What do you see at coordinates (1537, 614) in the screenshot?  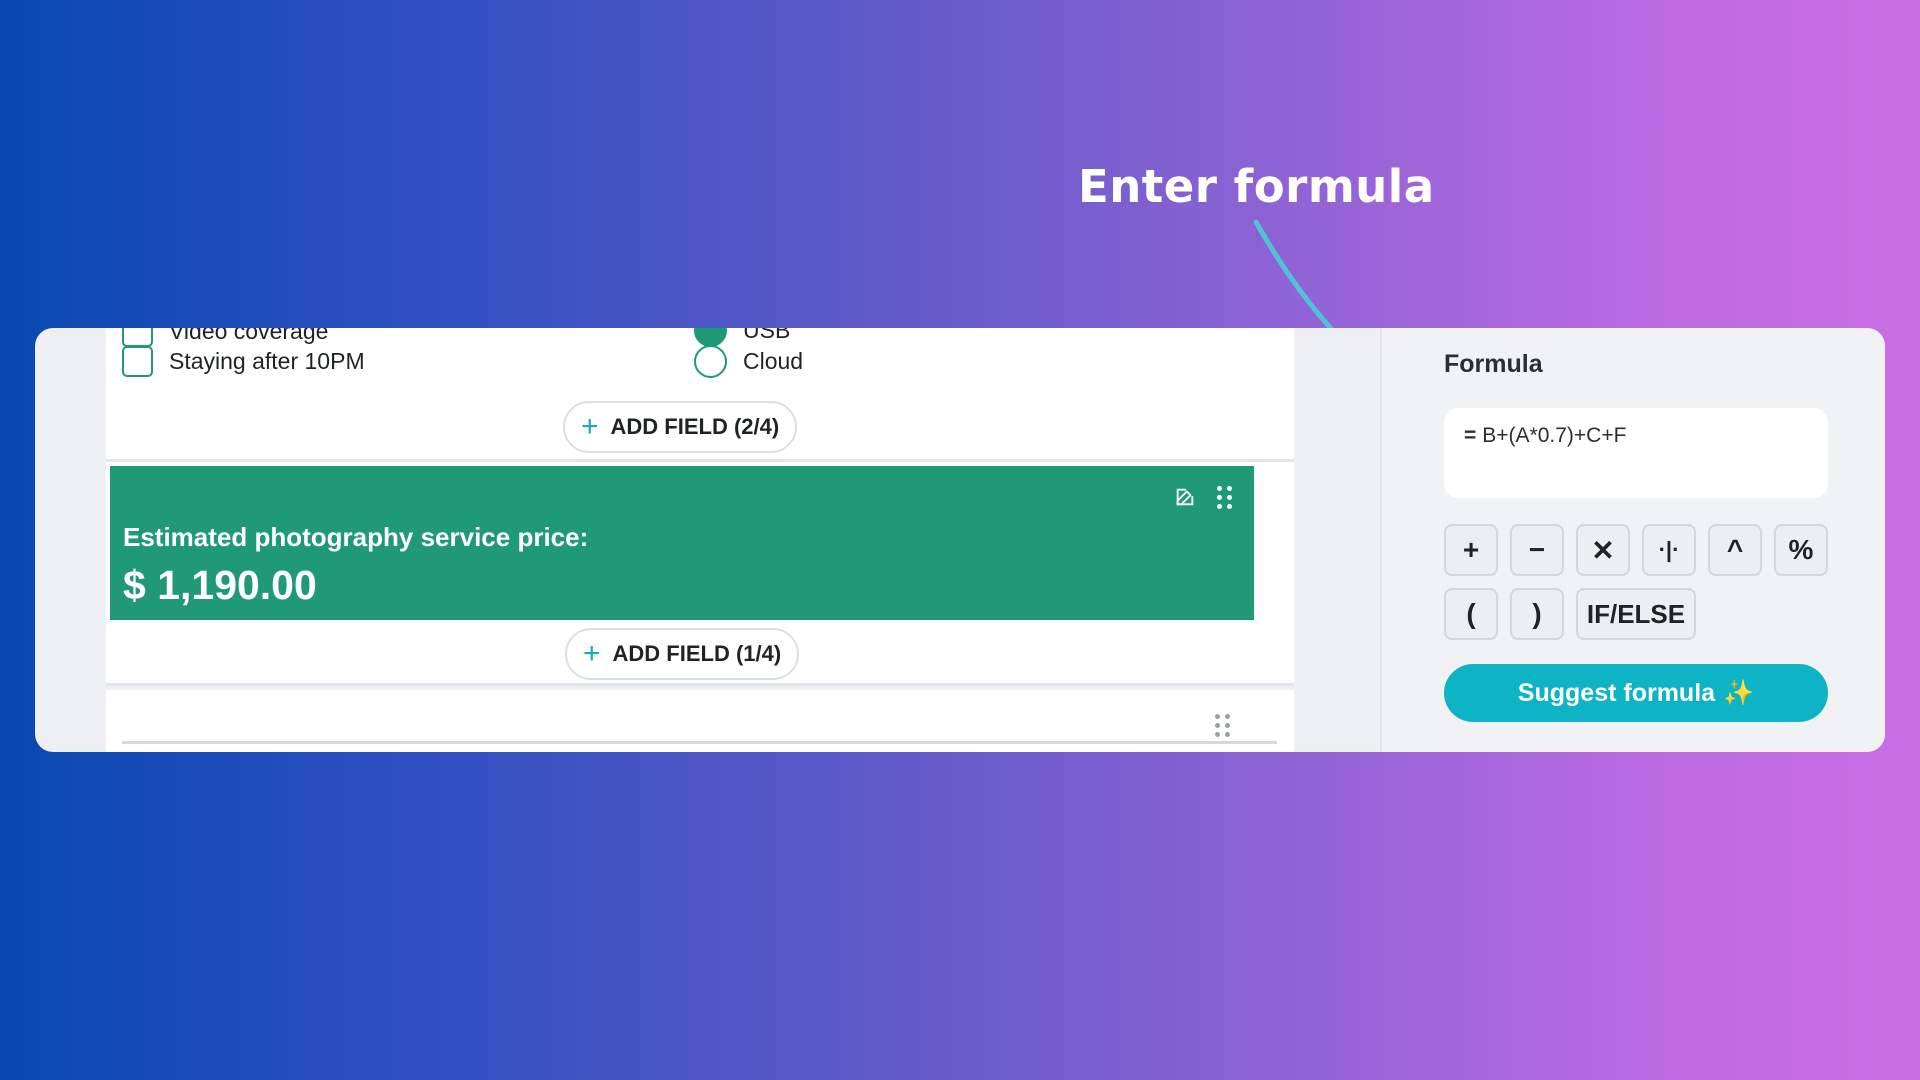 I see `close-paren-button: )` at bounding box center [1537, 614].